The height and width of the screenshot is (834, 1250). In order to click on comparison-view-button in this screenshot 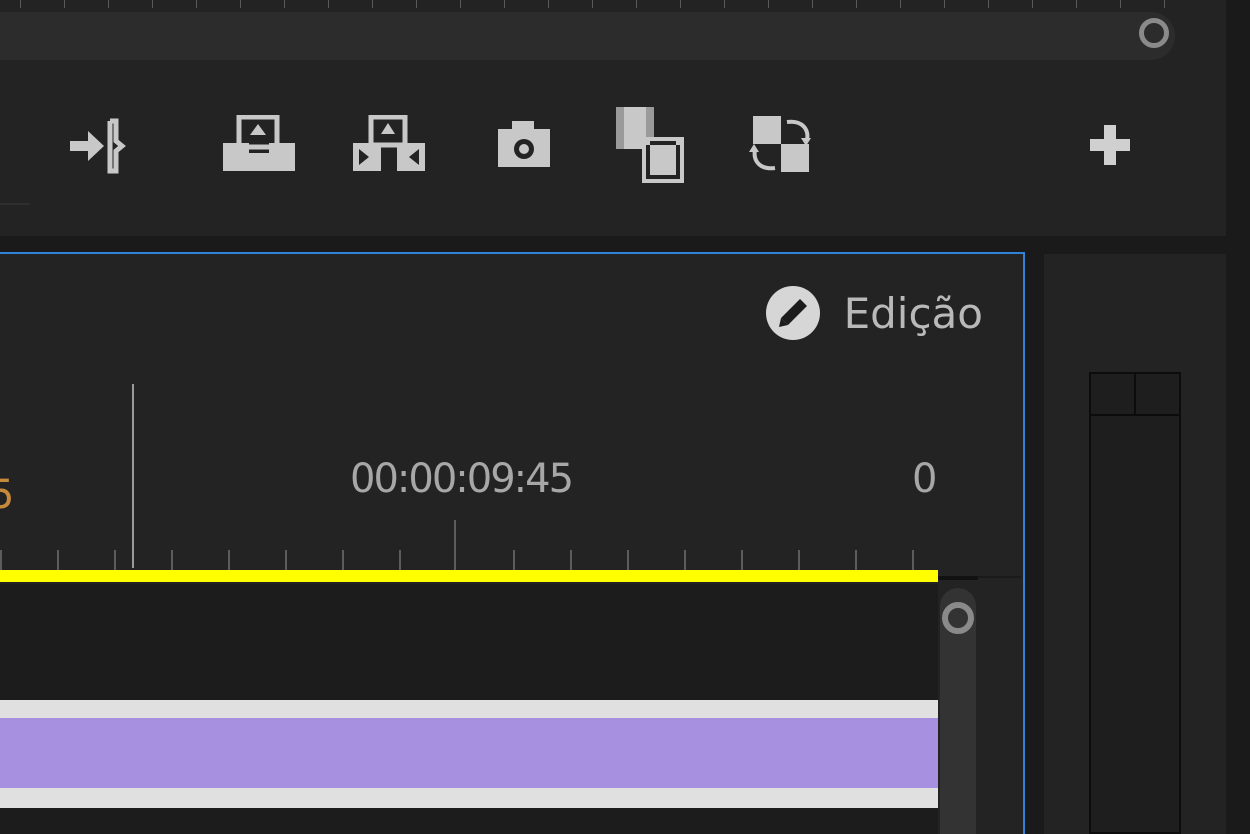, I will do `click(650, 145)`.